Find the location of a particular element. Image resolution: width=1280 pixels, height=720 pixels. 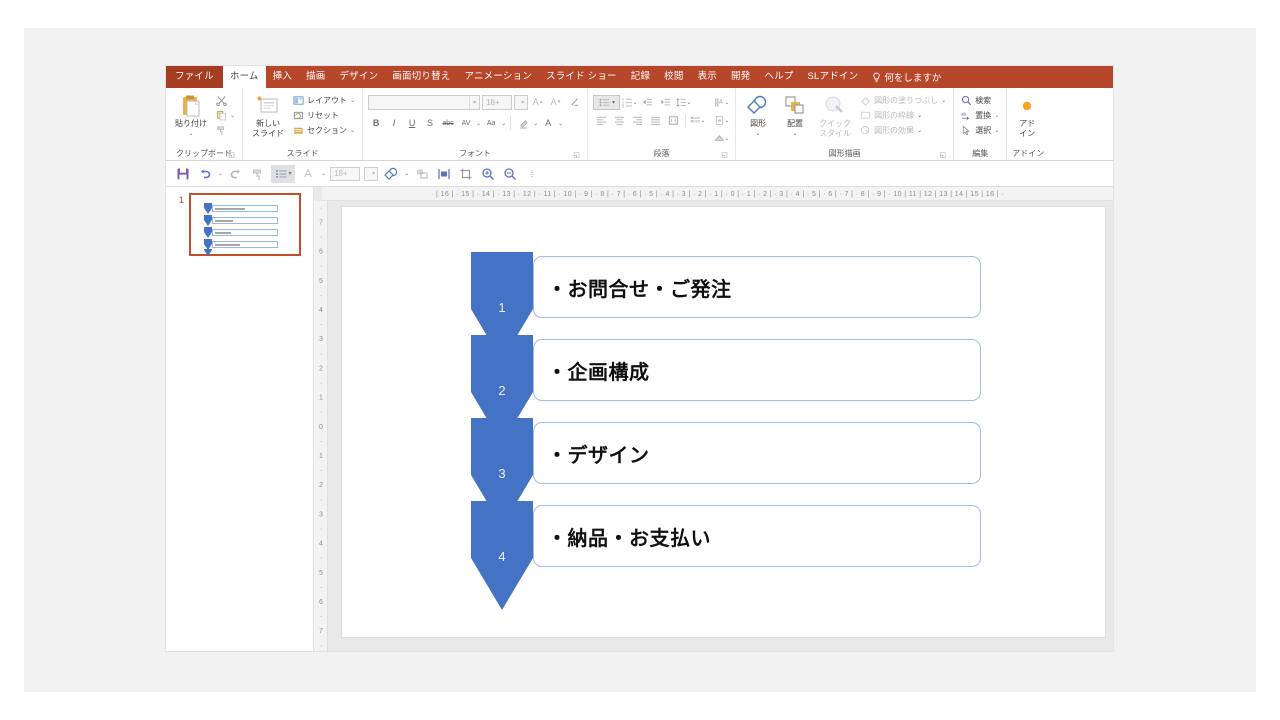

font-color-button: A is located at coordinates (548, 123).